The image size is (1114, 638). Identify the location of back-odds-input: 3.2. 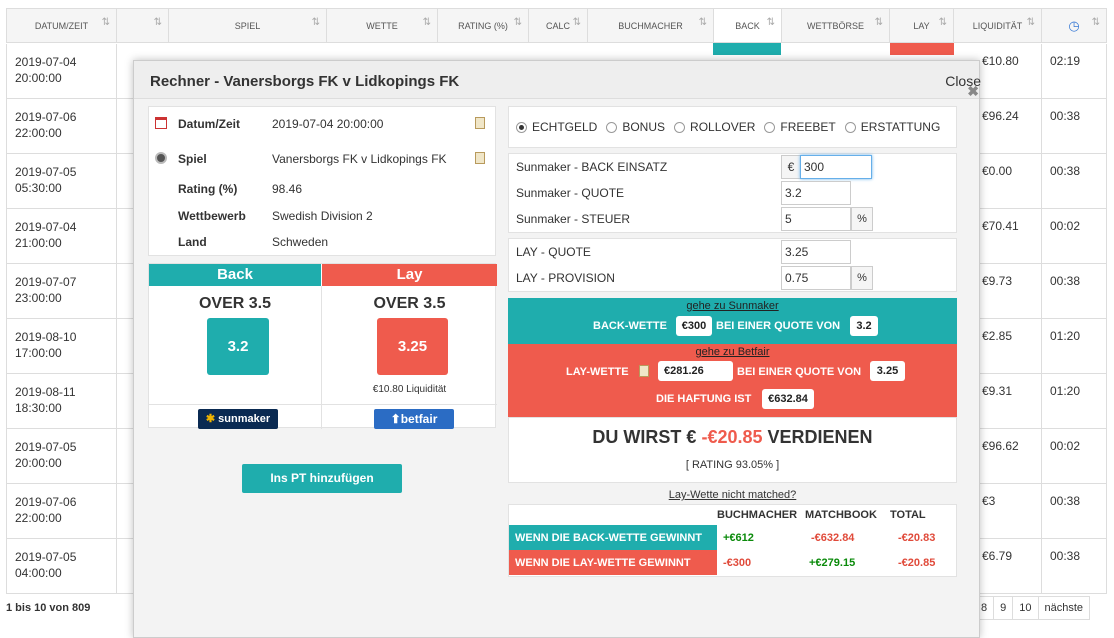
(816, 193).